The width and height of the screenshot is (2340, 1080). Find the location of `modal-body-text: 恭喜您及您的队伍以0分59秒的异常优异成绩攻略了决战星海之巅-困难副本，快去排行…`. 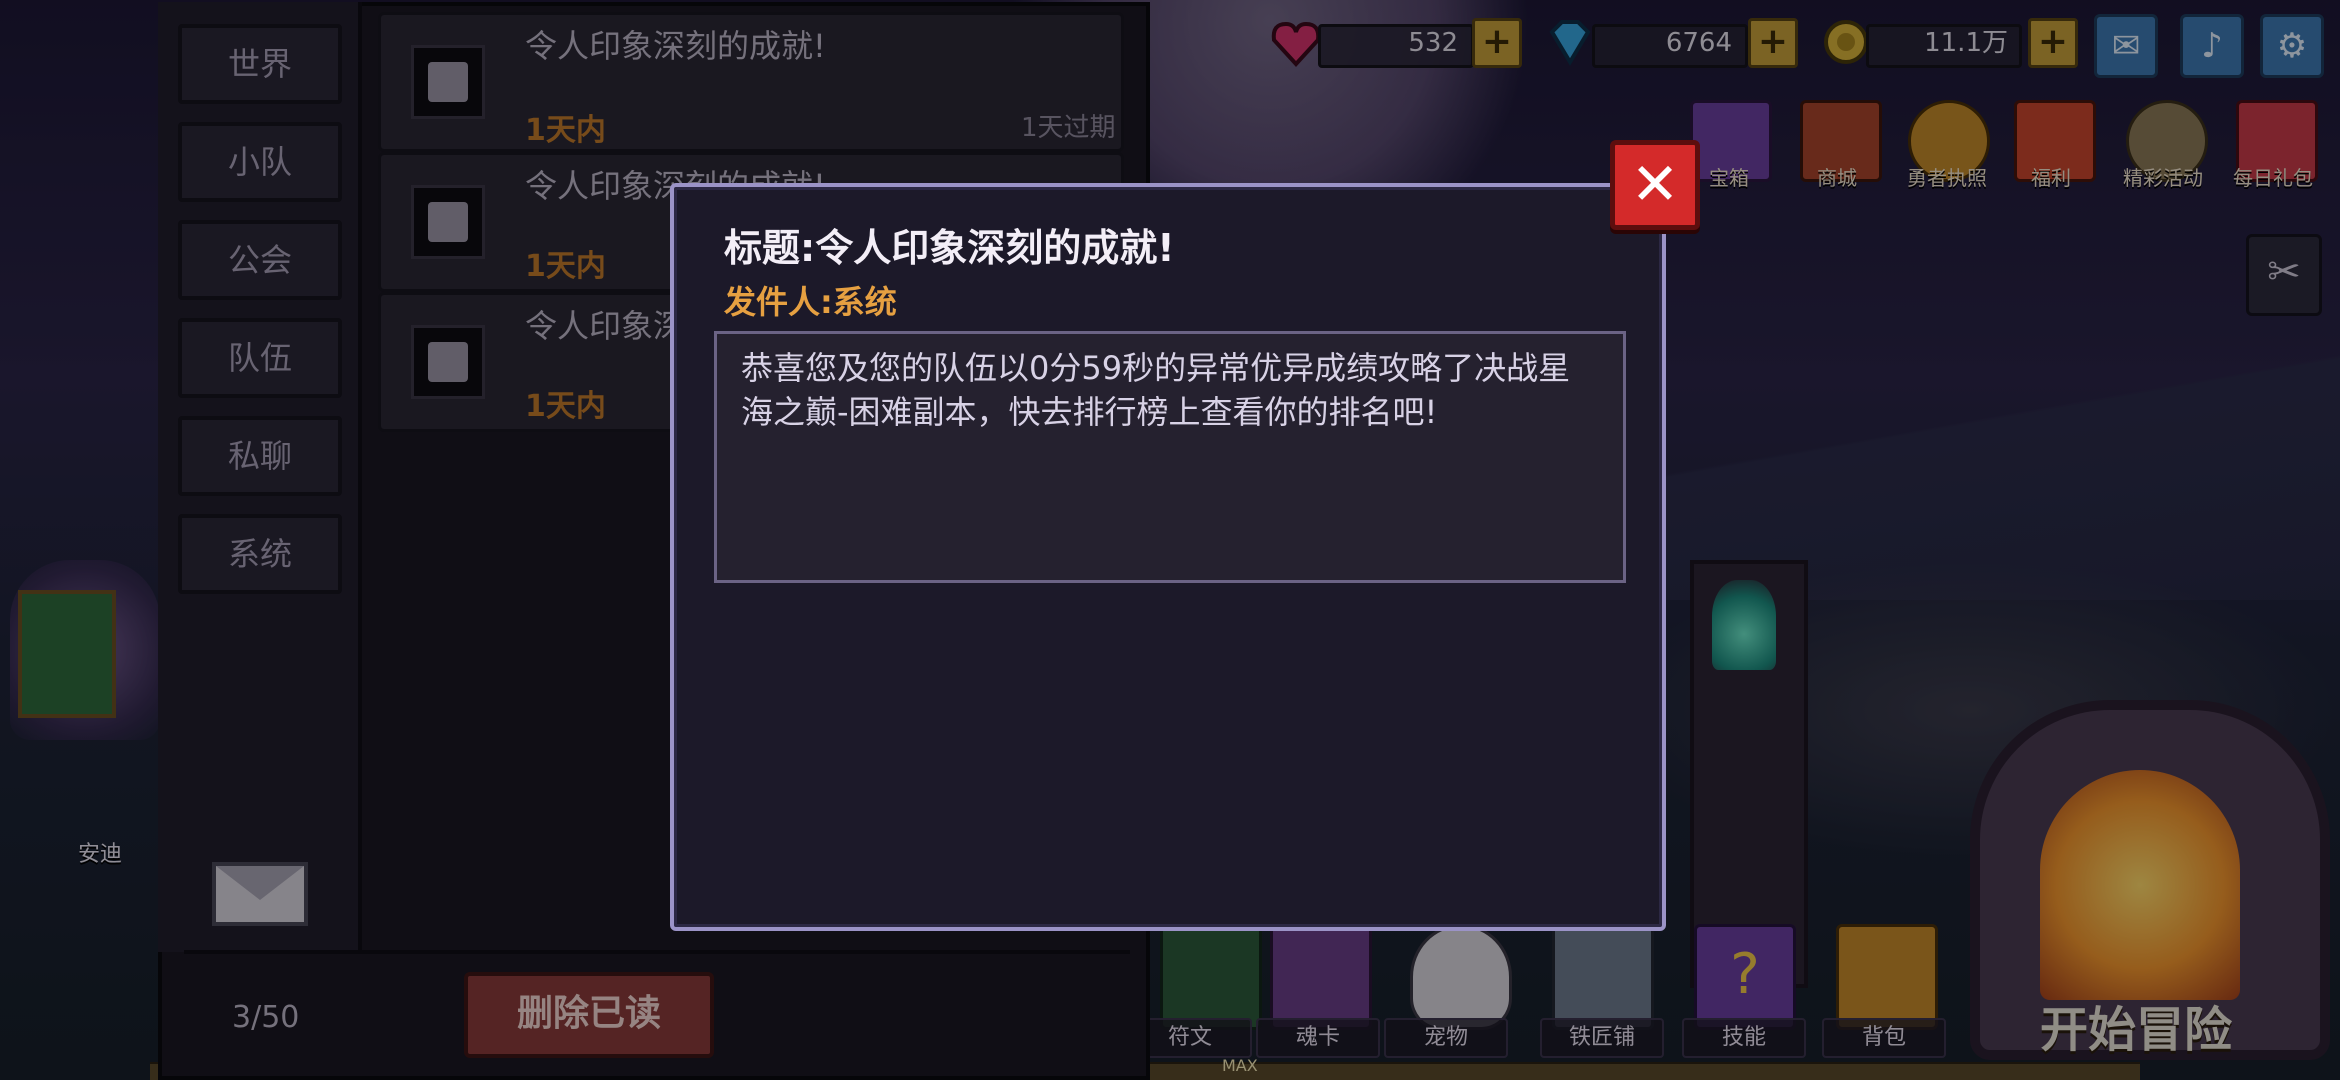

modal-body-text: 恭喜您及您的队伍以0分59秒的异常优异成绩攻略了决战星海之巅-困难副本，快去排行… is located at coordinates (1170, 457).